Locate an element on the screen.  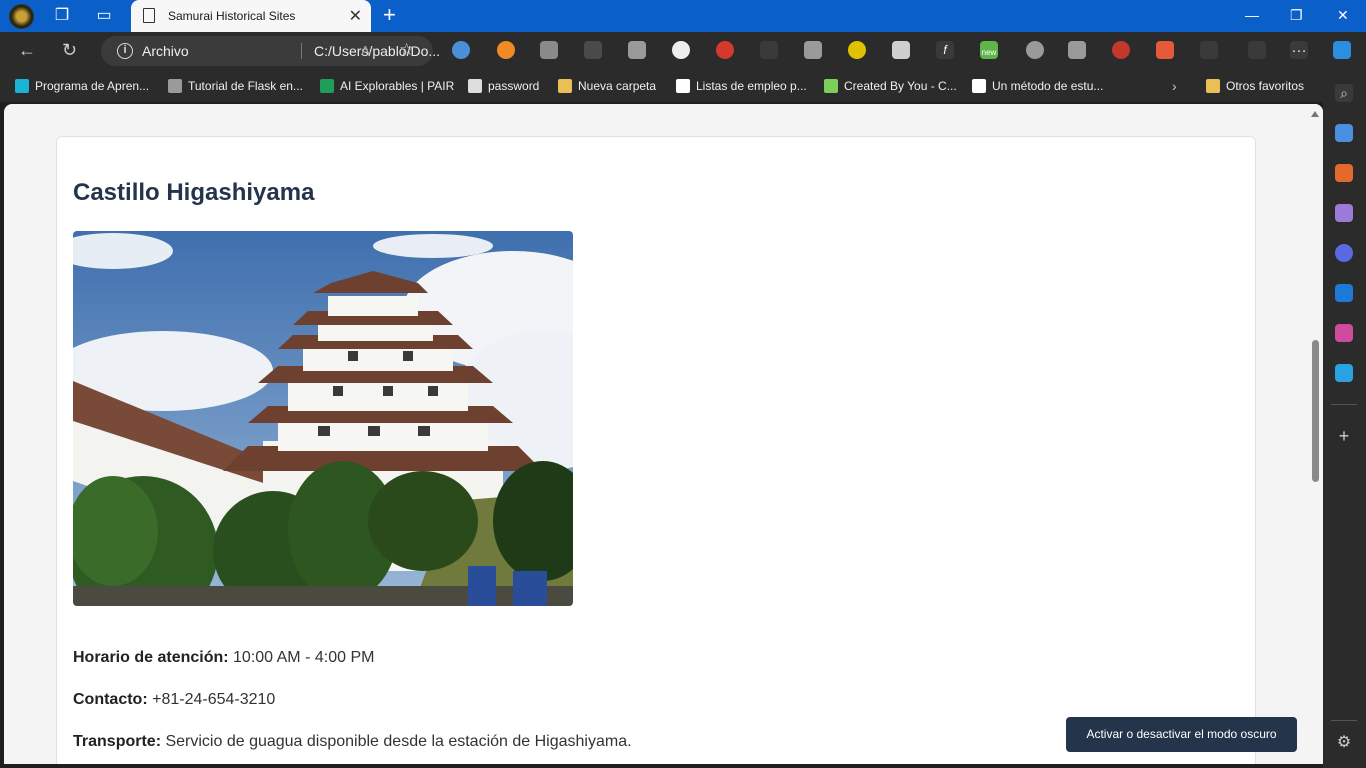
bookmark-folder: Nueva carpeta is located at coordinates (607, 86).